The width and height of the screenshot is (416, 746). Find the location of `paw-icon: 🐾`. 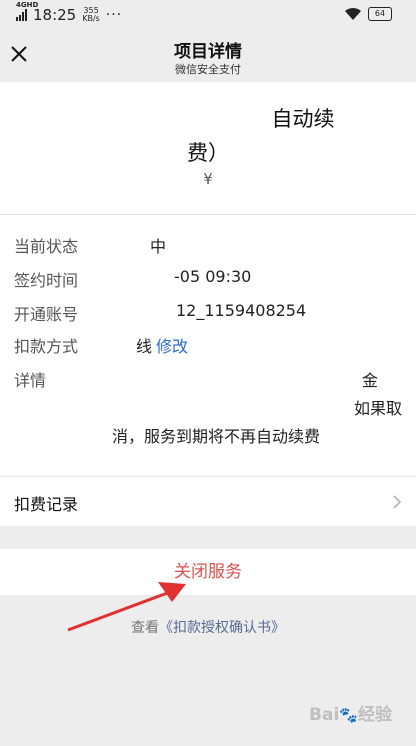

paw-icon: 🐾 is located at coordinates (348, 715).